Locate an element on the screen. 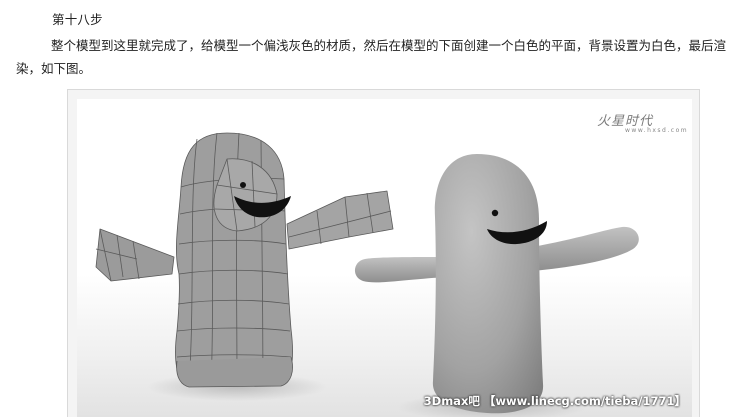 Image resolution: width=750 pixels, height=417 pixels. watermark-logo-sub: www.hxsd.com is located at coordinates (657, 130).